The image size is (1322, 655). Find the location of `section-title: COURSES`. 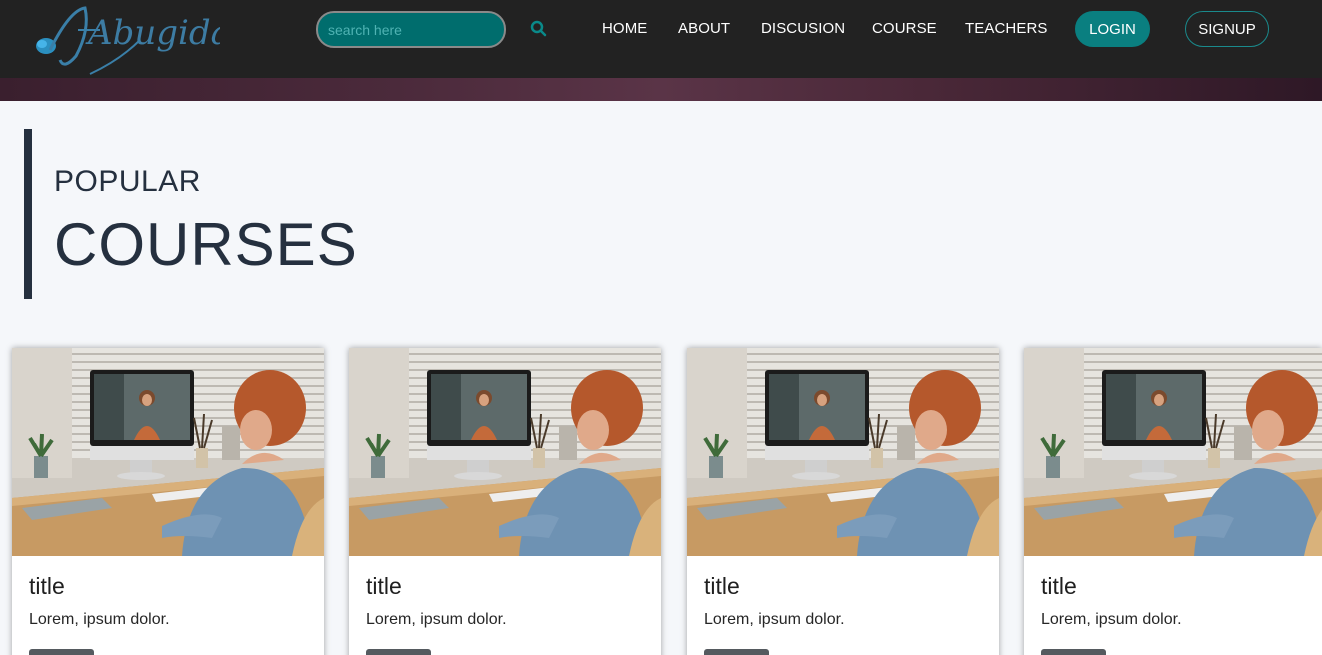

section-title: COURSES is located at coordinates (206, 244).